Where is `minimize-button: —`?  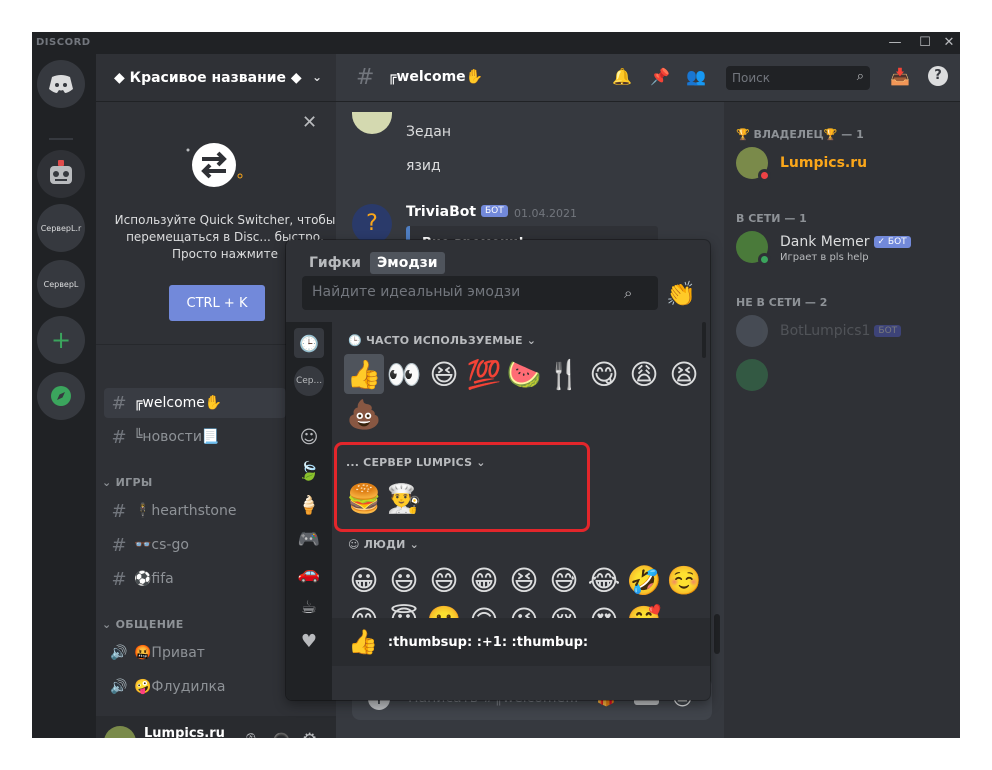
minimize-button: — is located at coordinates (895, 43).